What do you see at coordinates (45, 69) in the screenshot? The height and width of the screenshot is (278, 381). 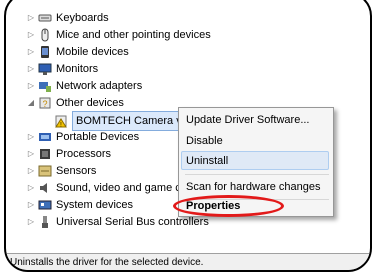 I see `monitor-icon` at bounding box center [45, 69].